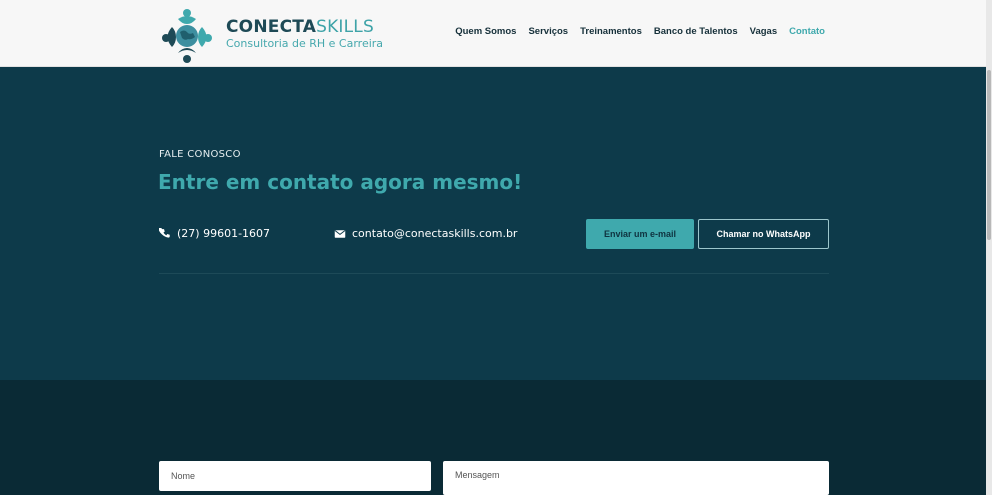  I want to click on send-email-button: Enviar um e-mail, so click(640, 234).